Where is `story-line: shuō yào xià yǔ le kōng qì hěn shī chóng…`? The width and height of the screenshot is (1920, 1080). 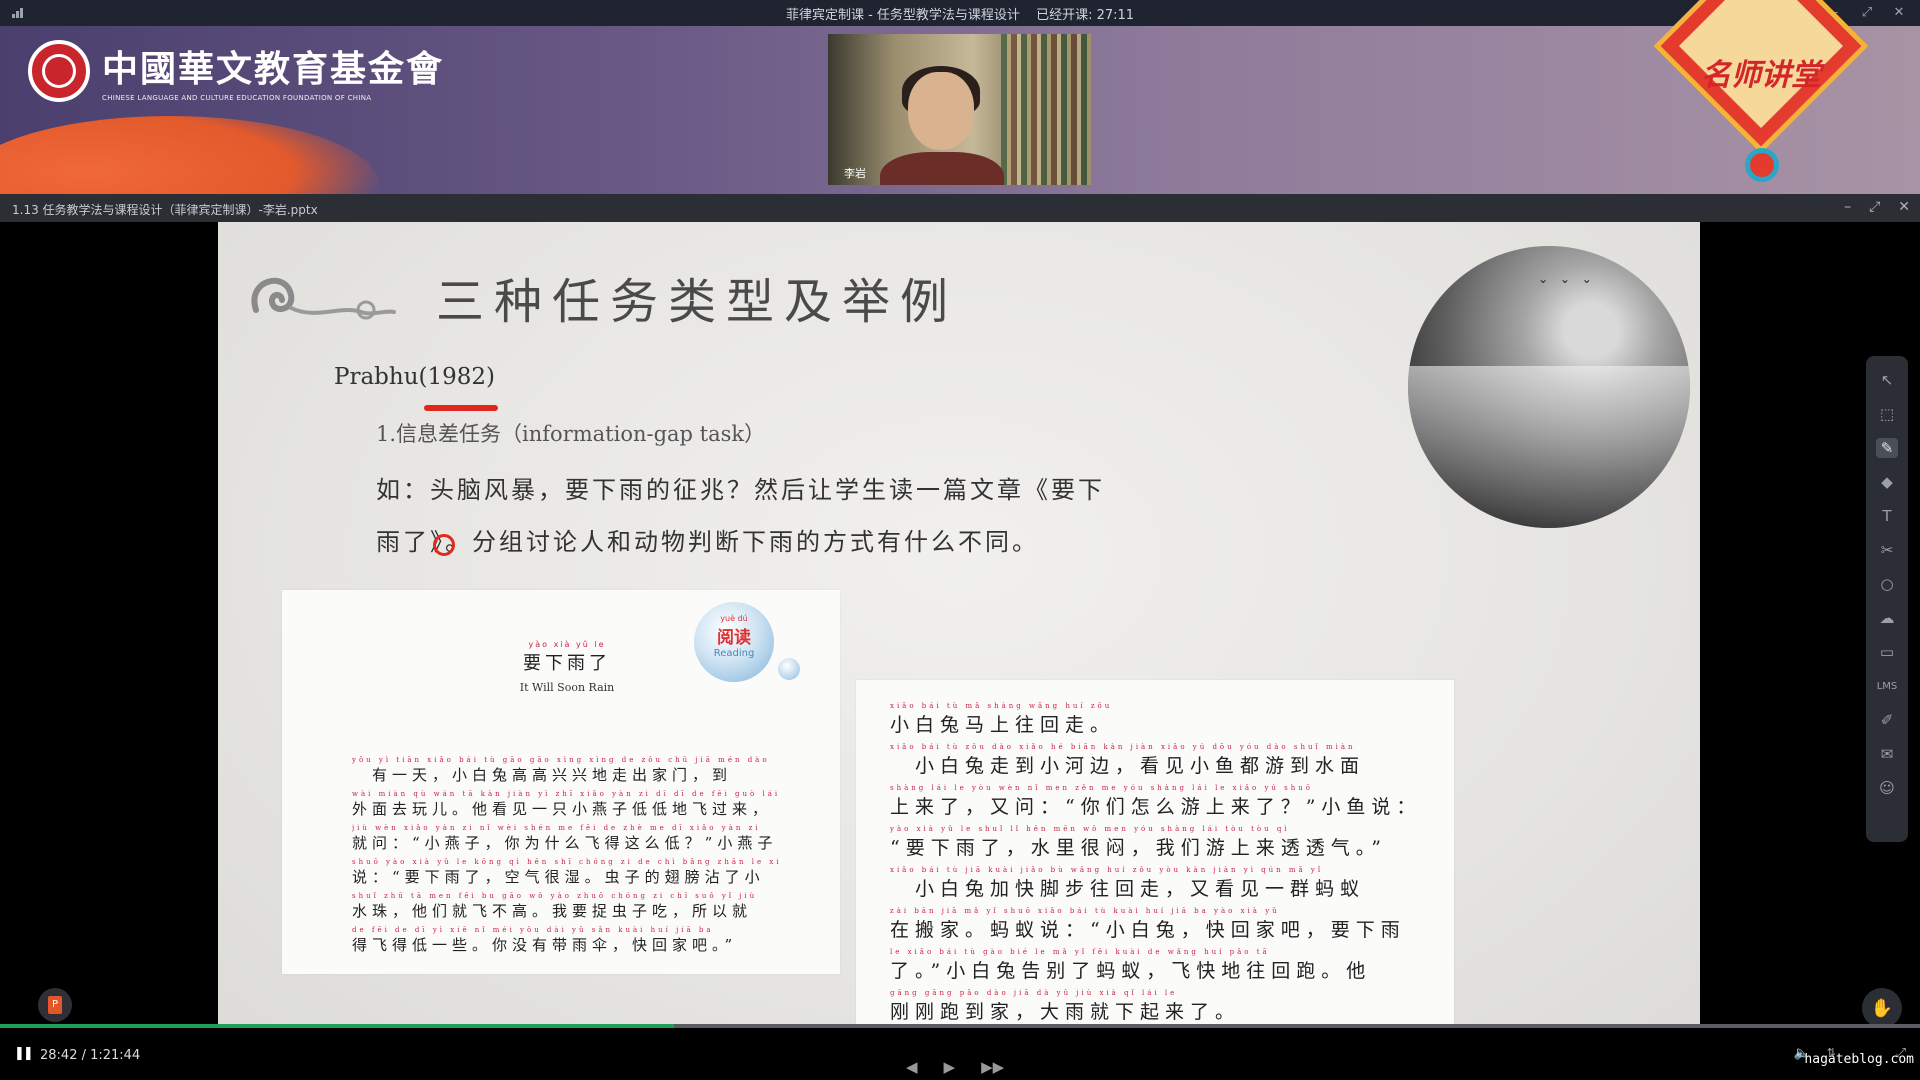
story-line: shuō yào xià yǔ le kōng qì hěn shī chóng… is located at coordinates (567, 872).